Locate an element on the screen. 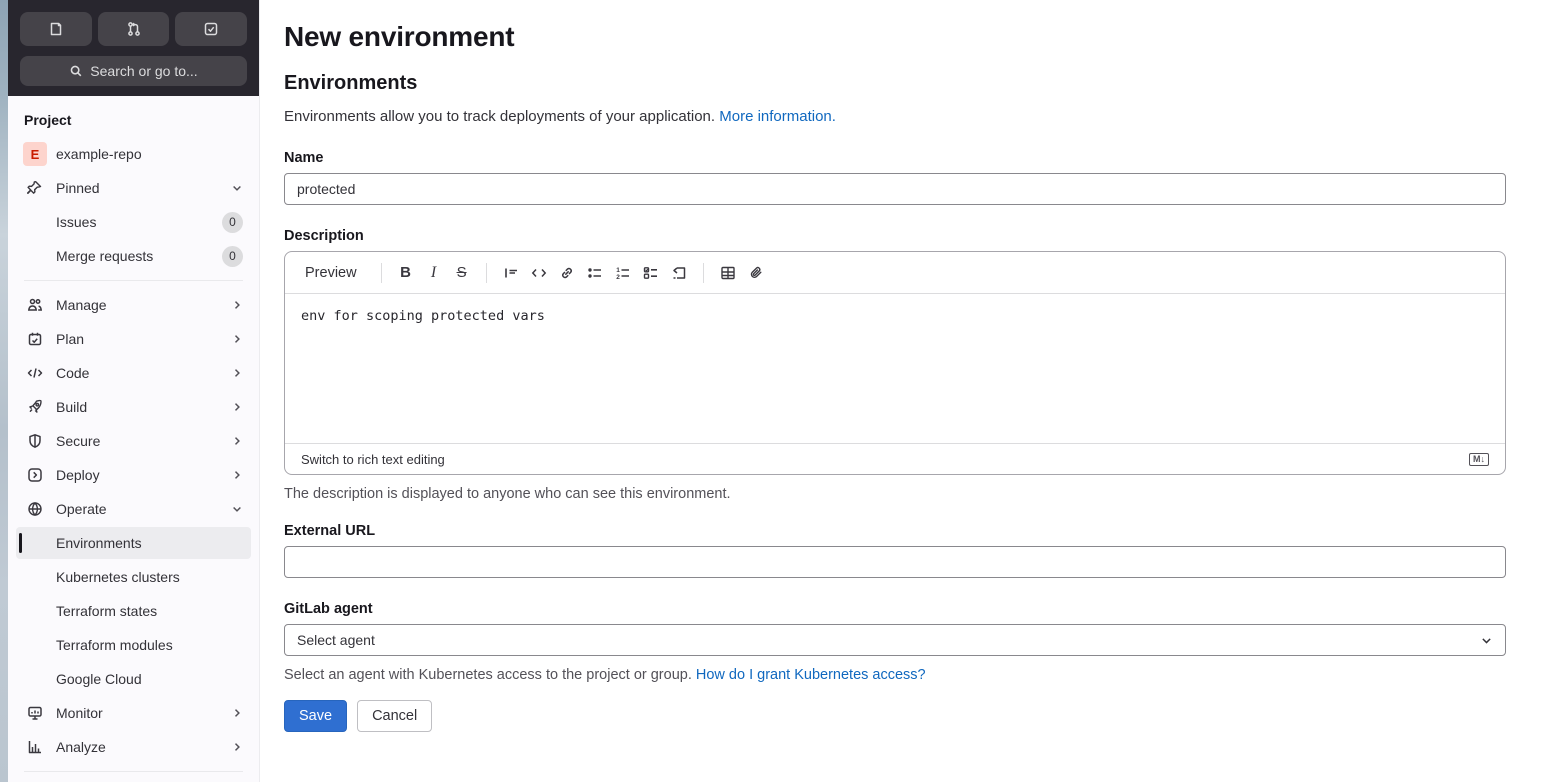  project-avatar: E is located at coordinates (35, 154).